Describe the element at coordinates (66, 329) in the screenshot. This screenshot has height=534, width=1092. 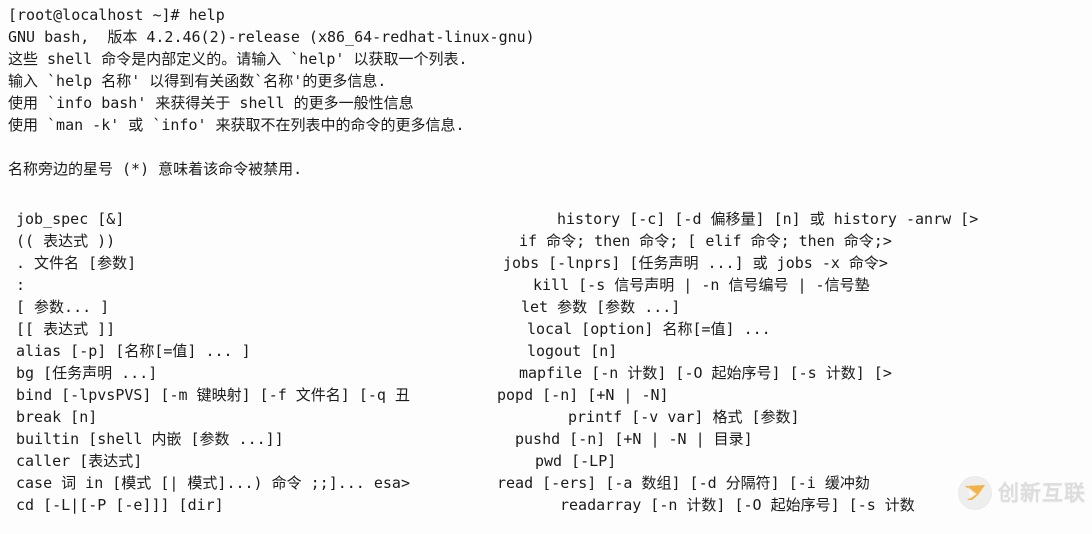
I see `builtin-entry-left: [[ 表达式 ]]` at that location.